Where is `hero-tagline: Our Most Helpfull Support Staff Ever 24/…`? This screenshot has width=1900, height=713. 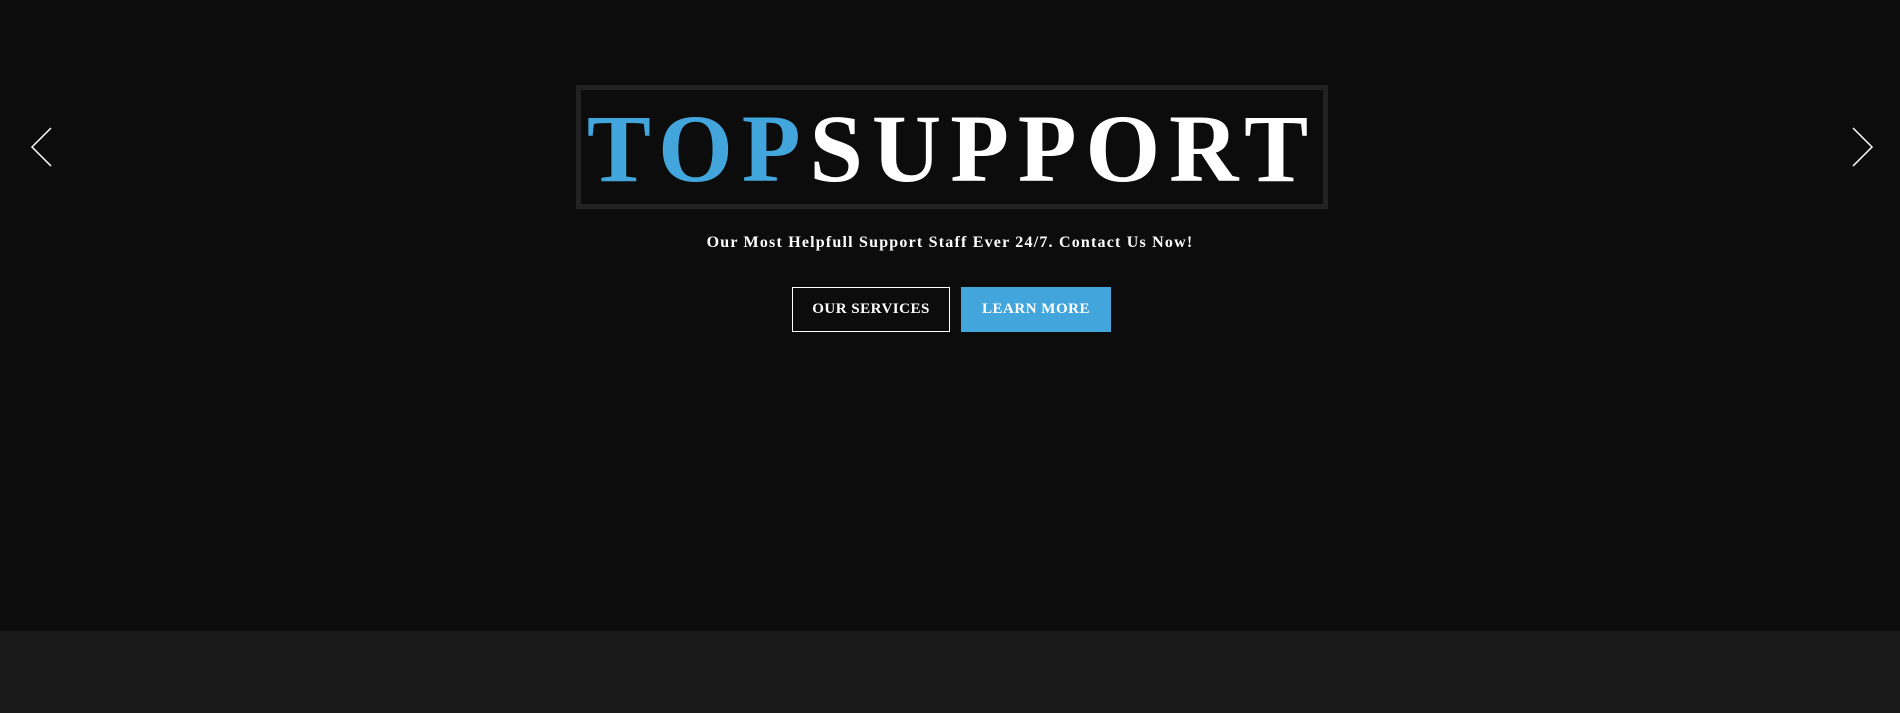
hero-tagline: Our Most Helpfull Support Staff Ever 24/… is located at coordinates (950, 242).